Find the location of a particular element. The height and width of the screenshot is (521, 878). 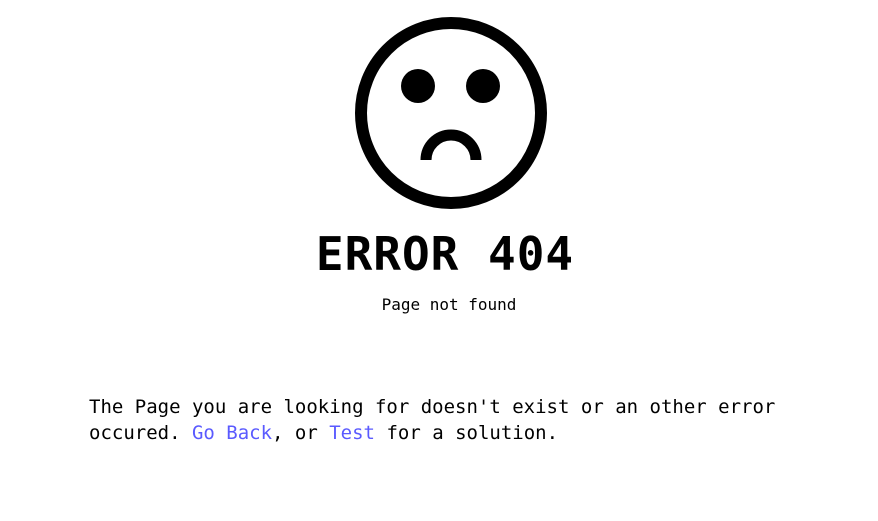

message-text-middle: , or is located at coordinates (301, 433).